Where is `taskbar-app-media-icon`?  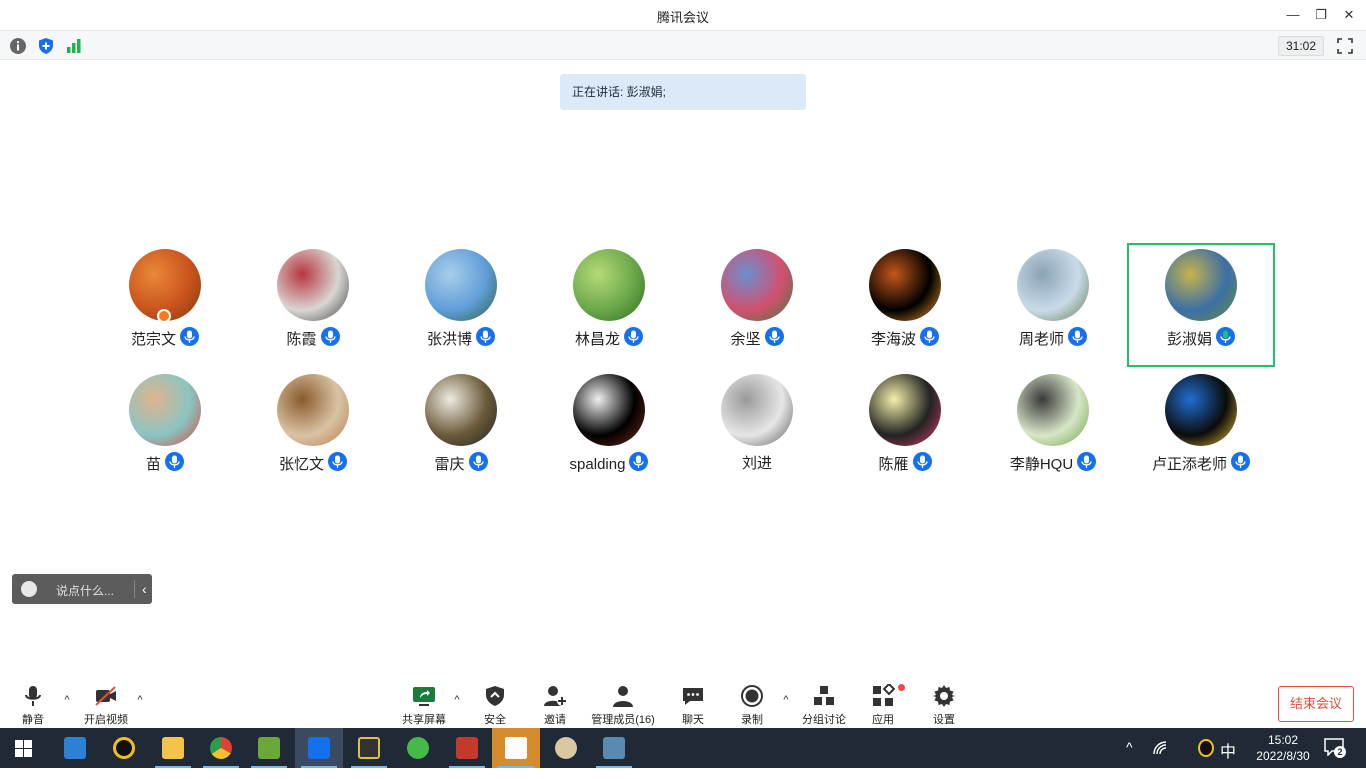
taskbar-app-media-icon is located at coordinates (614, 748).